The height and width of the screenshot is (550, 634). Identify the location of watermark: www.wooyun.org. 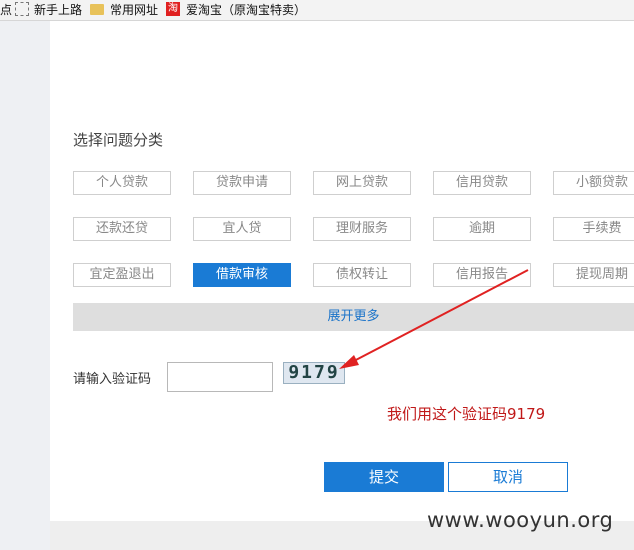
(520, 520).